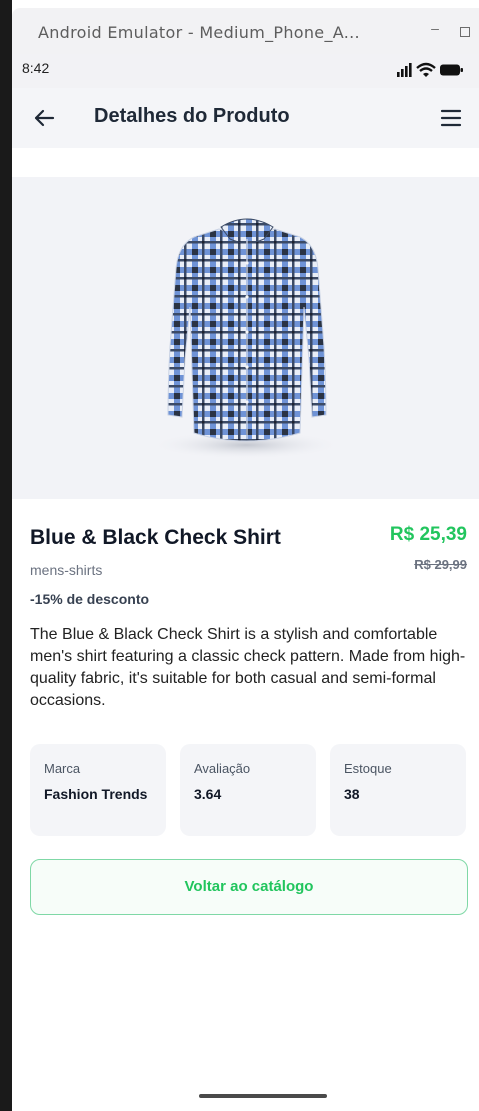  What do you see at coordinates (249, 887) in the screenshot?
I see `back-to-catalog-button: Voltar ao catálogo` at bounding box center [249, 887].